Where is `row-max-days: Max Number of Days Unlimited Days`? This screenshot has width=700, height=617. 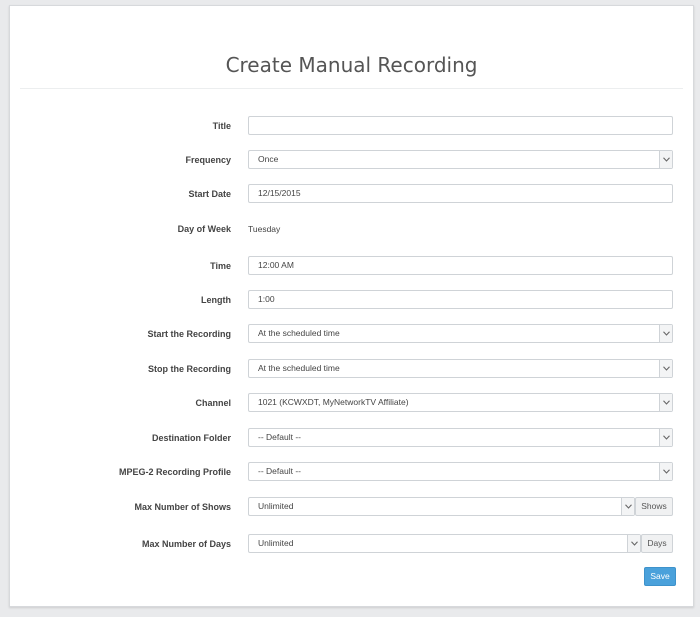
row-max-days: Max Number of Days Unlimited Days is located at coordinates (351, 544).